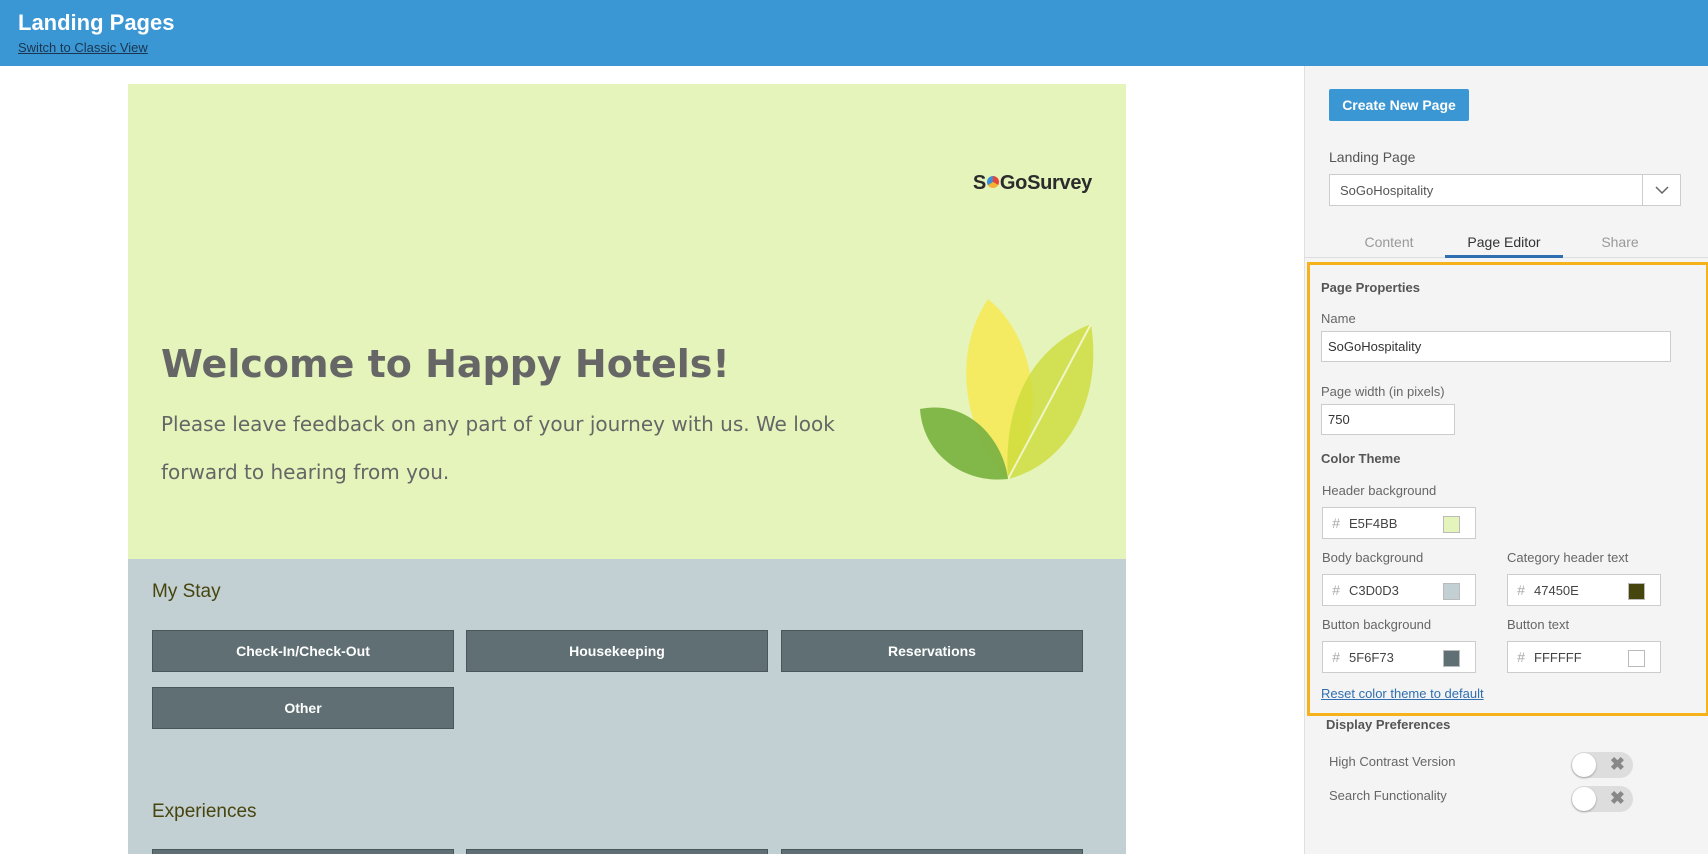 The image size is (1708, 854). What do you see at coordinates (1372, 157) in the screenshot?
I see `landing-page-label: Landing Page` at bounding box center [1372, 157].